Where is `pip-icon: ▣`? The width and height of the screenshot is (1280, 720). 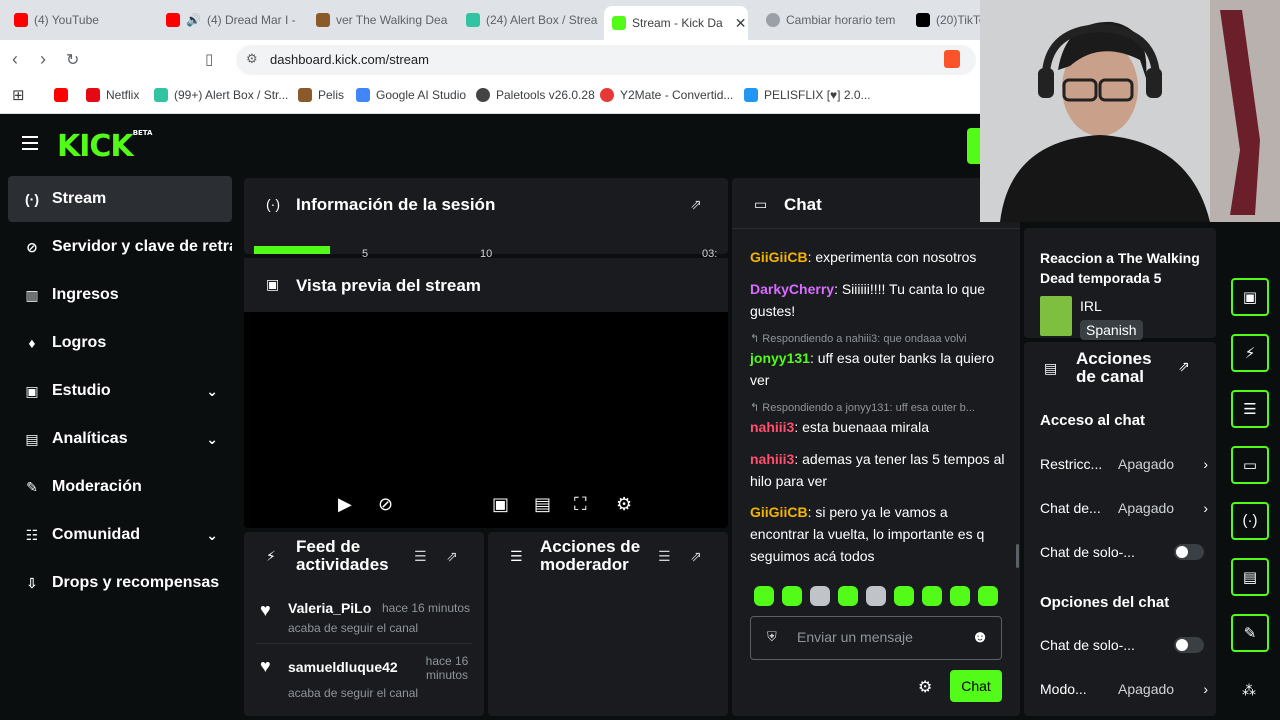 pip-icon: ▣ is located at coordinates (500, 504).